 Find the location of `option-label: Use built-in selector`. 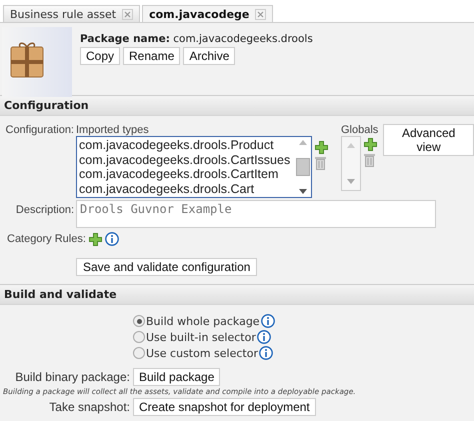

option-label: Use built-in selector is located at coordinates (201, 337).